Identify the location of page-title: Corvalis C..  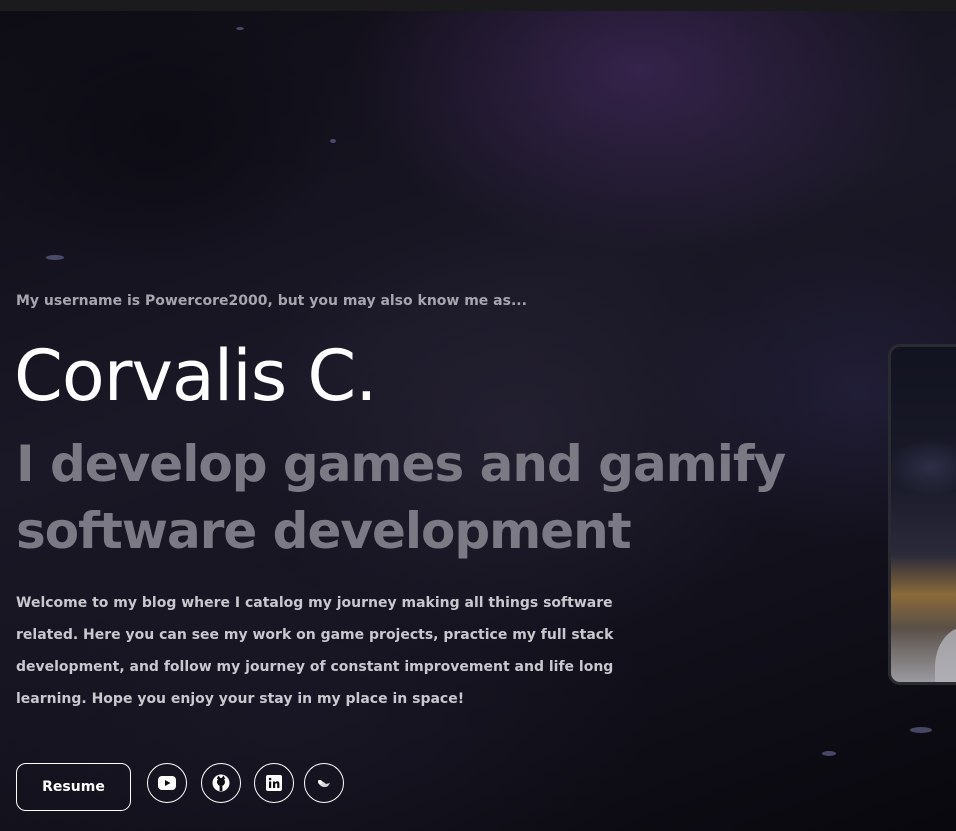
(196, 376).